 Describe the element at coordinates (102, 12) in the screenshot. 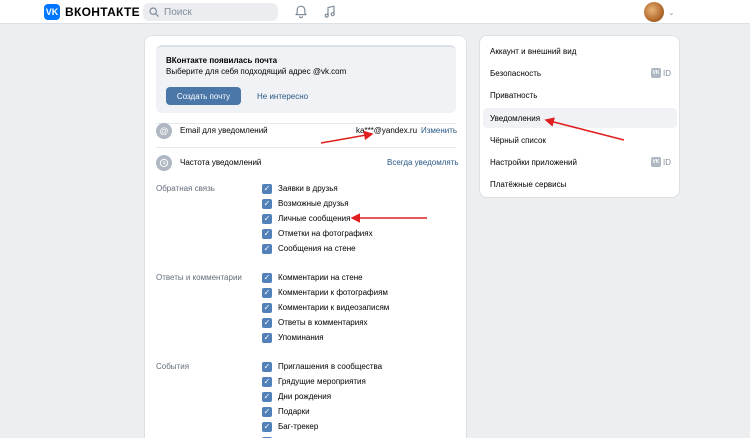

I see `vk-logo-text: ВКОНТАКТЕ` at that location.